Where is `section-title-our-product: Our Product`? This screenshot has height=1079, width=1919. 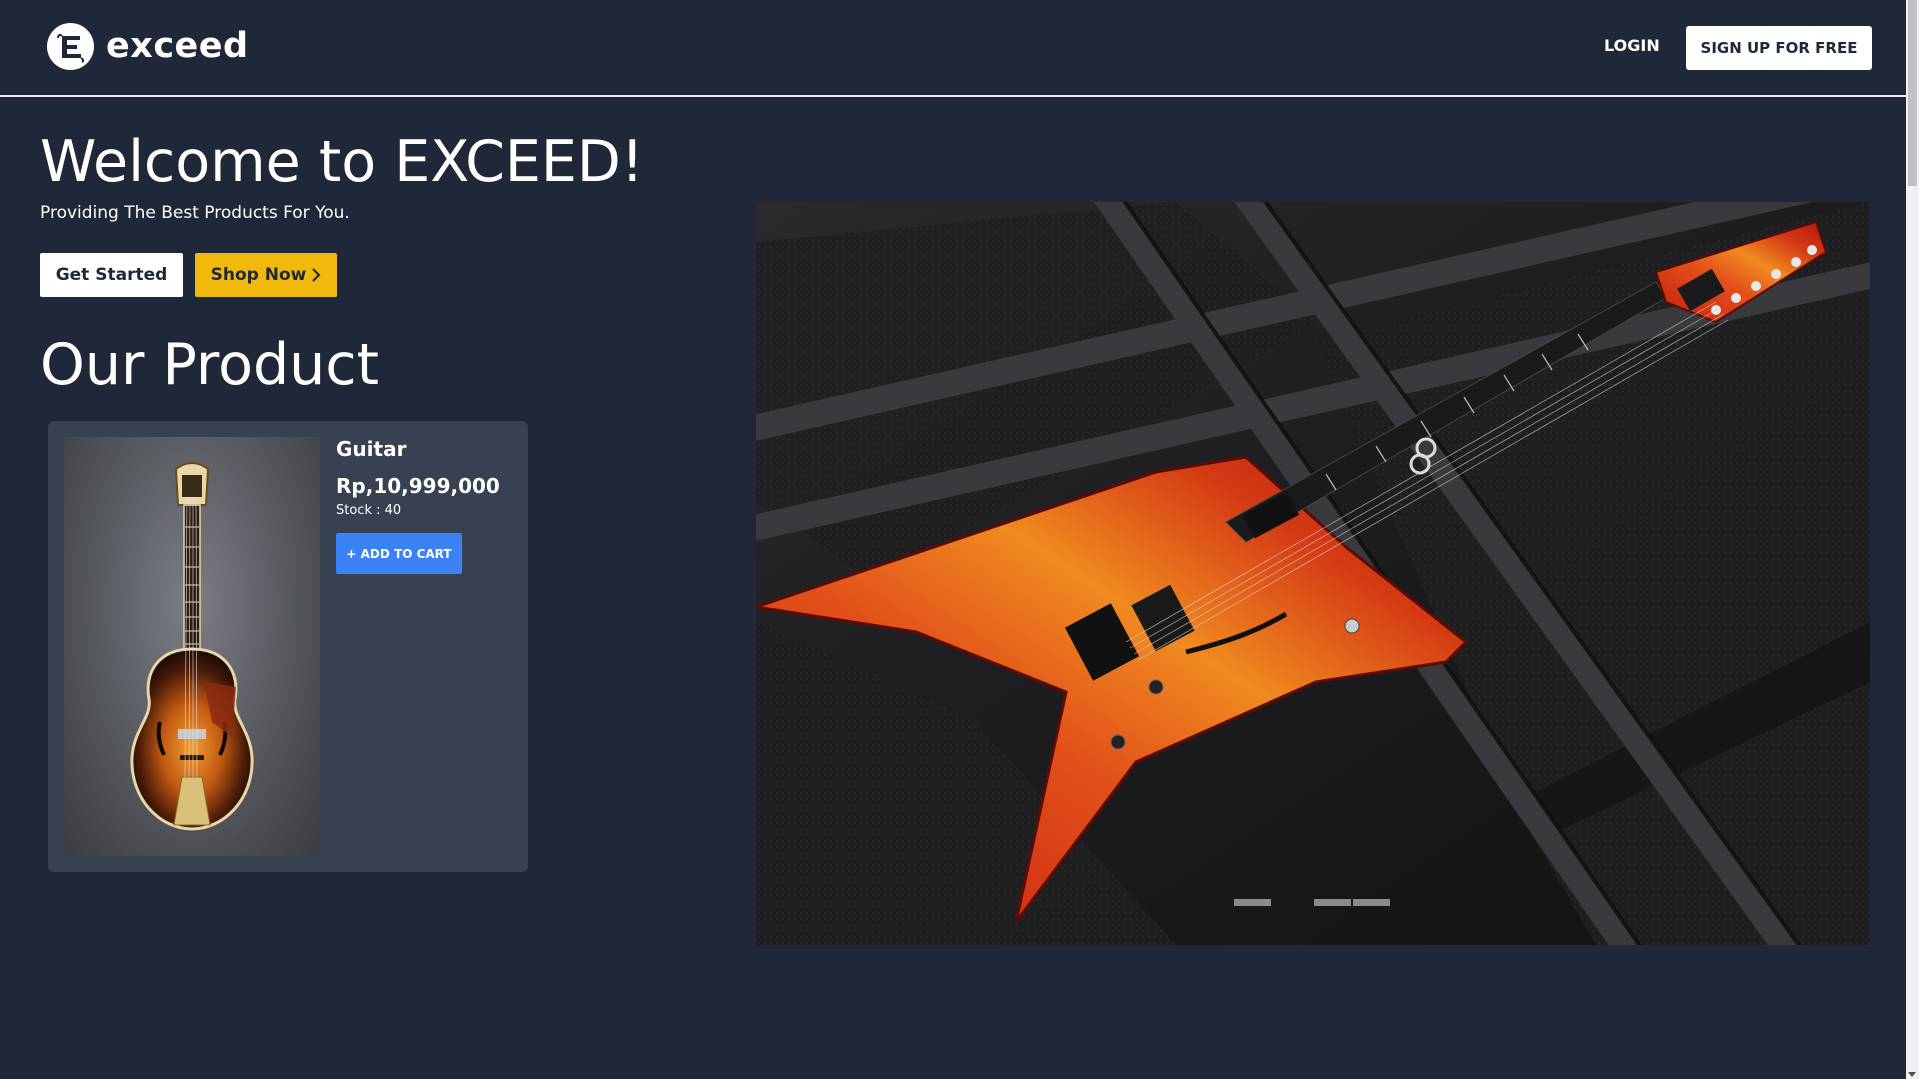 section-title-our-product: Our Product is located at coordinates (209, 365).